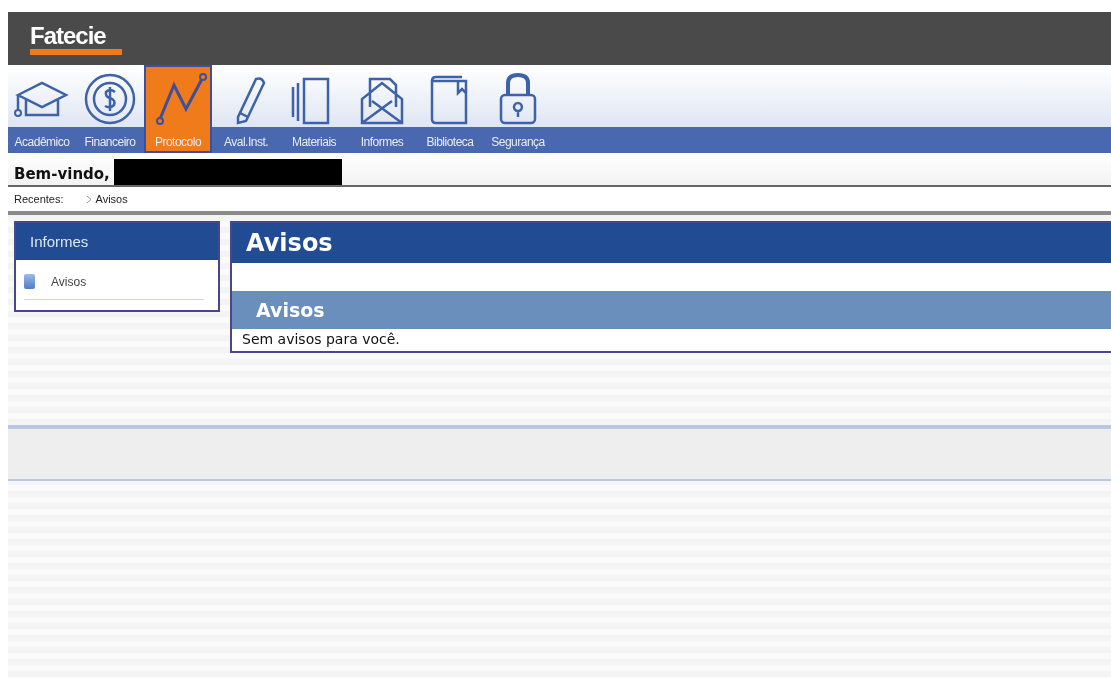 The height and width of the screenshot is (678, 1111). I want to click on welcome-text: Bem-vindo,, so click(62, 175).